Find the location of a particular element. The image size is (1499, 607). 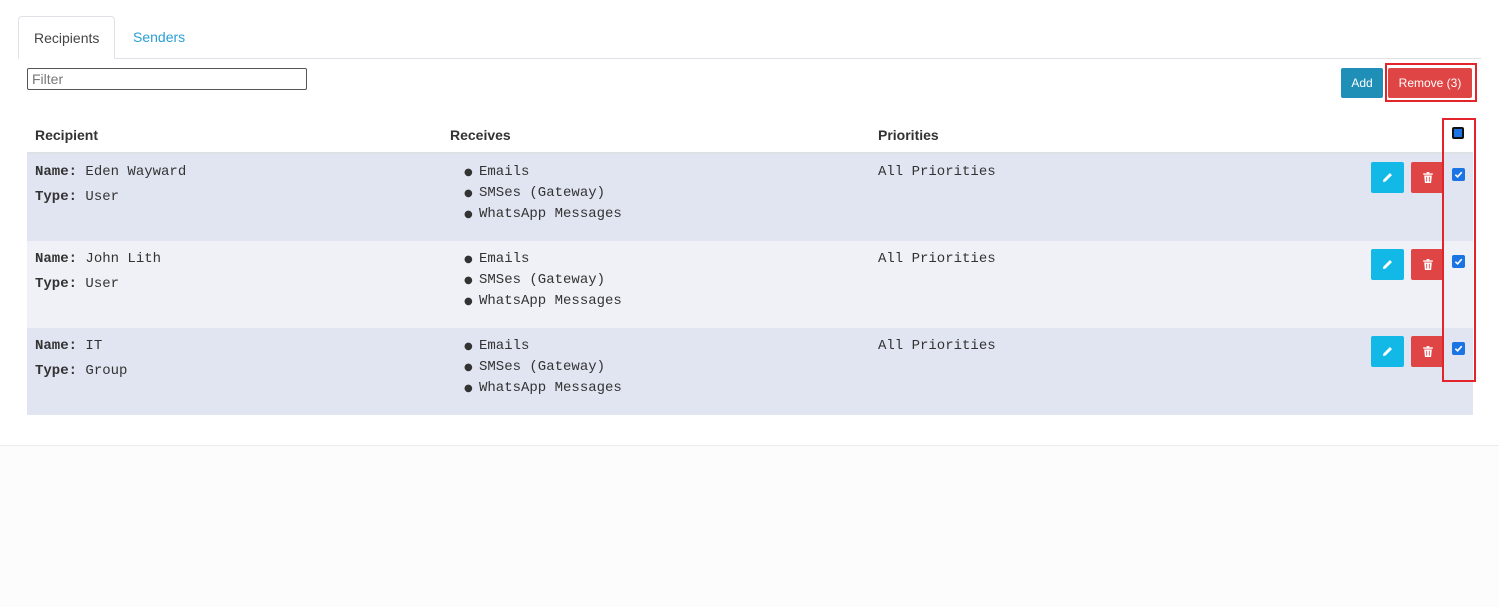

header-priorities: Priorities is located at coordinates (908, 135).